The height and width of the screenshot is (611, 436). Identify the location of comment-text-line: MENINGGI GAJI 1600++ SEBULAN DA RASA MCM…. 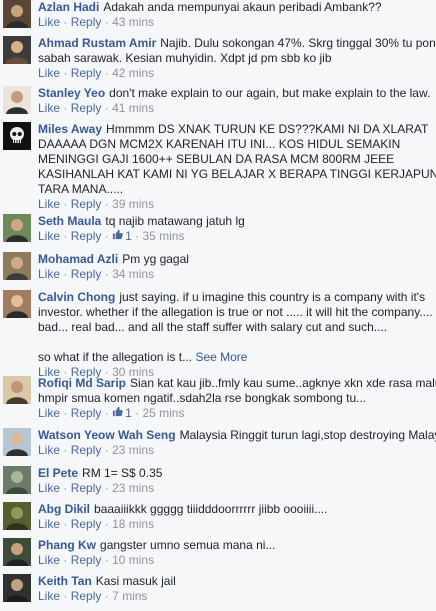
(233, 159).